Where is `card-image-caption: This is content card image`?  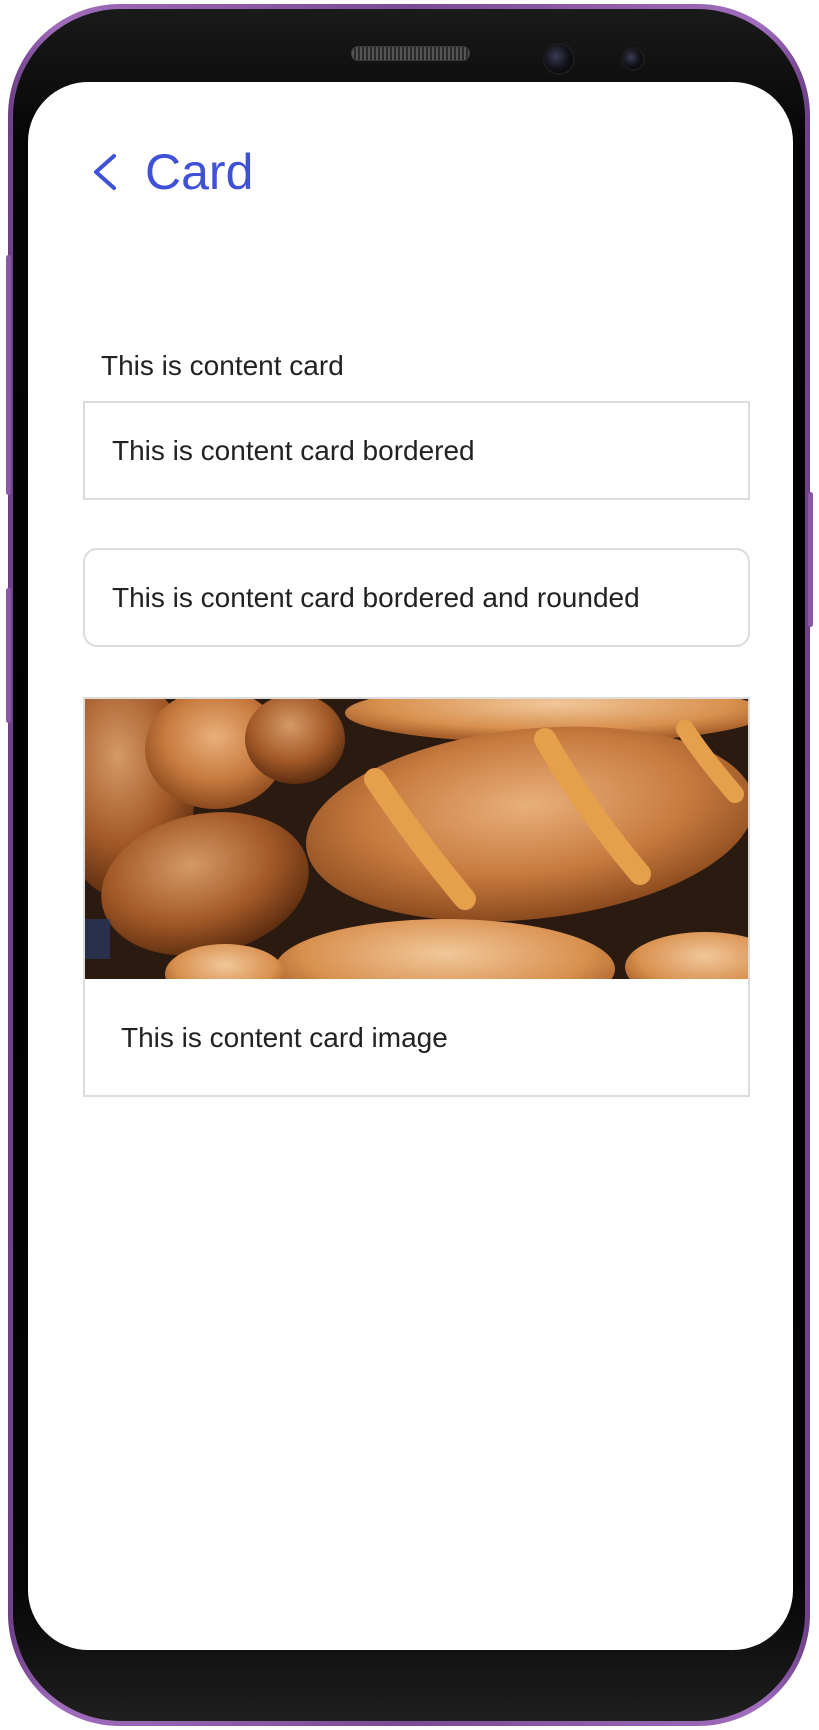
card-image-caption: This is content card image is located at coordinates (284, 1038).